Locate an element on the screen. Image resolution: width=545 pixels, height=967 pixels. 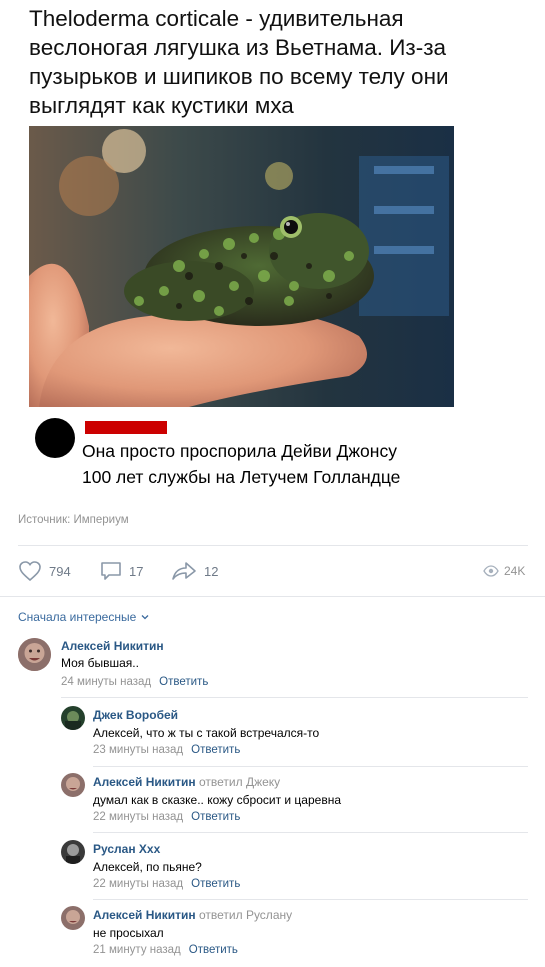
chevron-down-icon is located at coordinates (145, 617).